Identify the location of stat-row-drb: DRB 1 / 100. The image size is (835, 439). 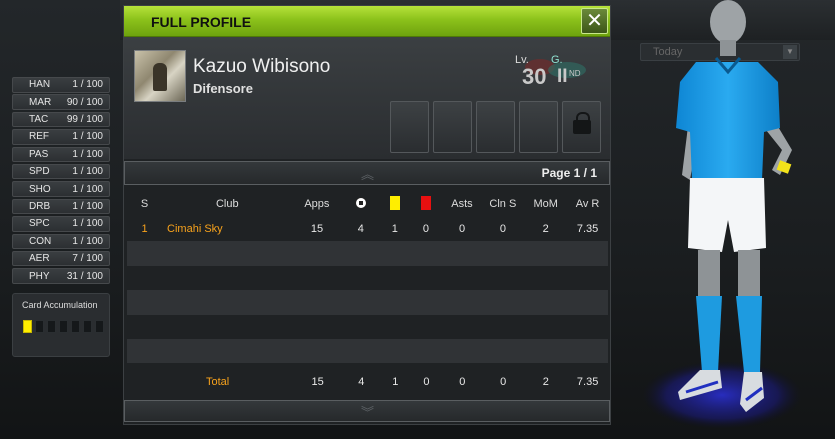
(61, 206).